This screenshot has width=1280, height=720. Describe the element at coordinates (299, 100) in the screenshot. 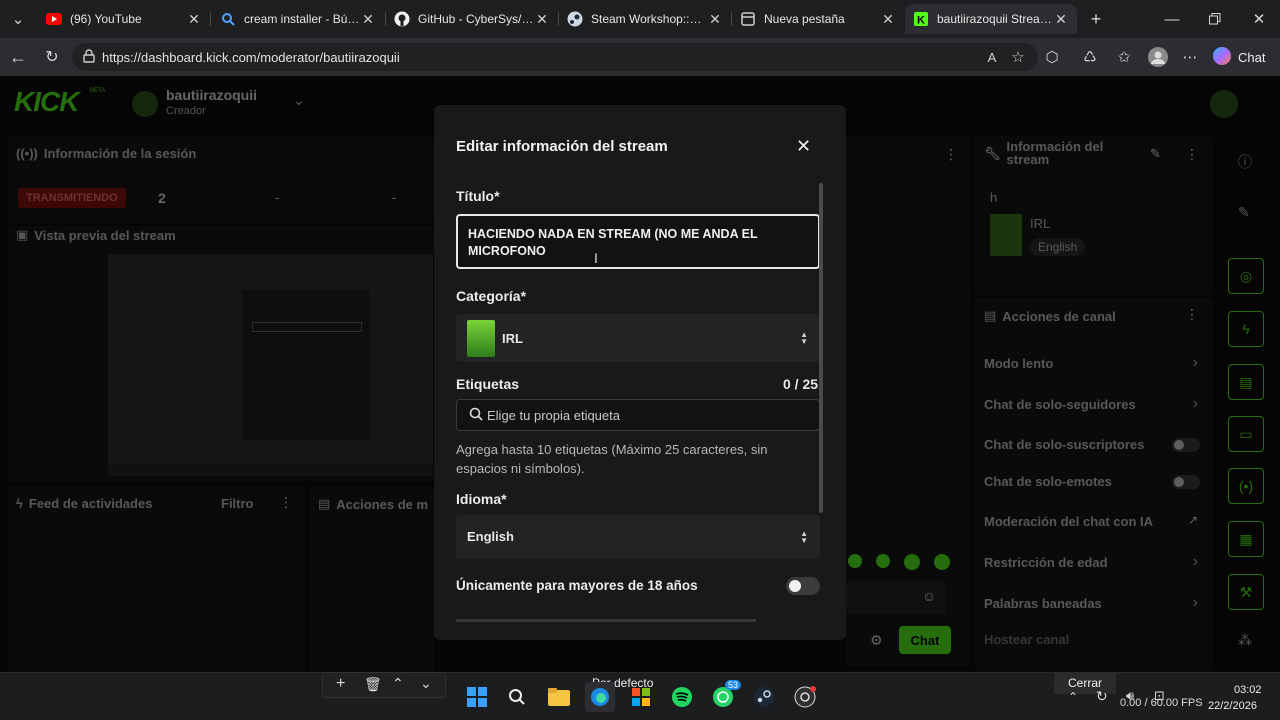

I see `channel-dropdown-chevron-icon: ⌄` at that location.